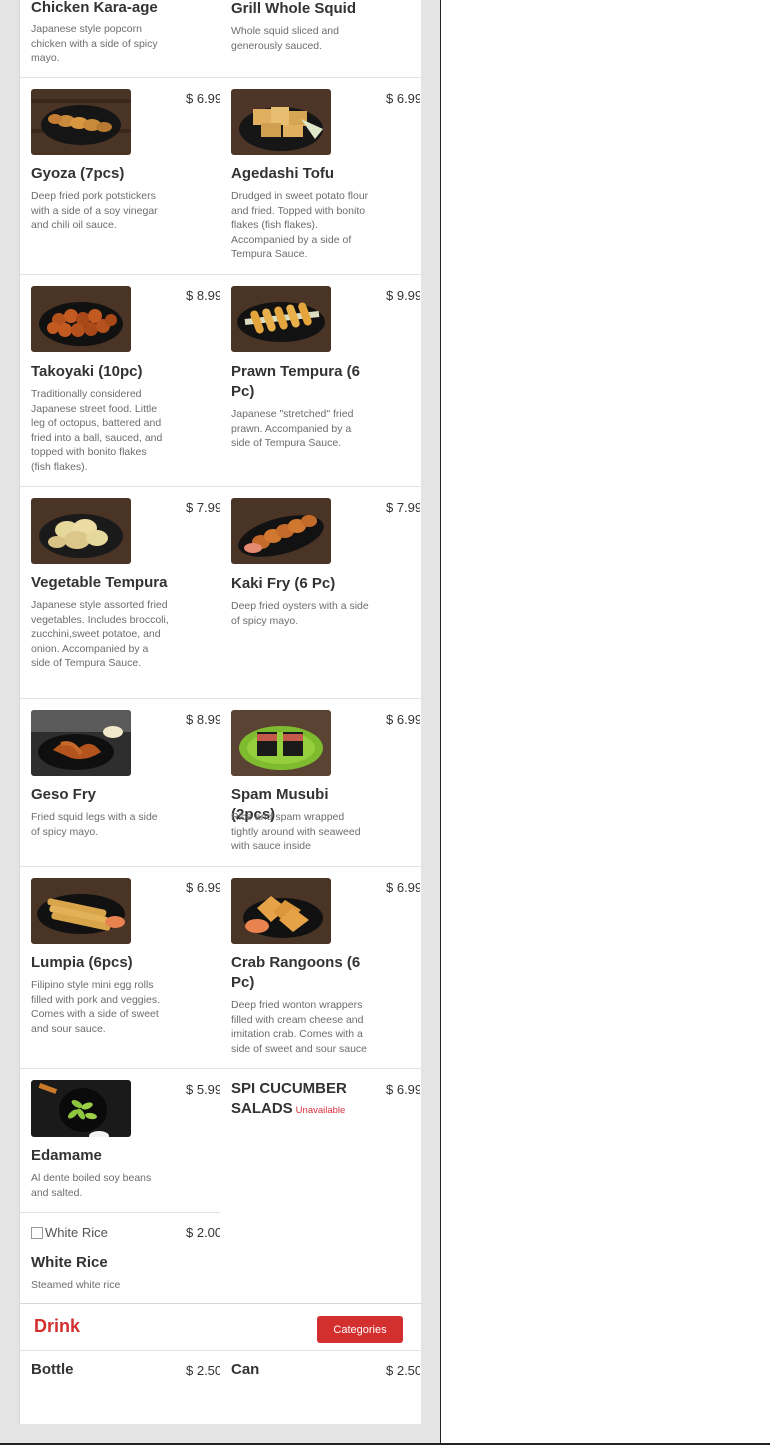 The width and height of the screenshot is (770, 1445). What do you see at coordinates (281, 911) in the screenshot?
I see `crab-rangoons-image` at bounding box center [281, 911].